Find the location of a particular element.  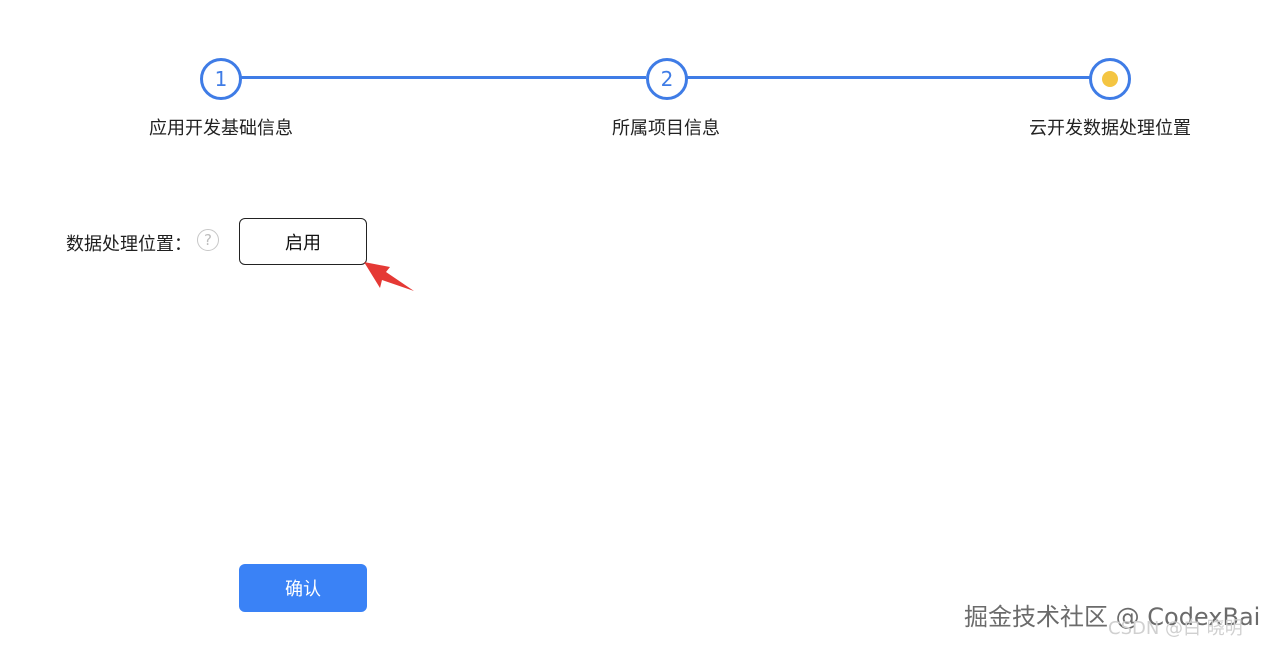

step-3-label: 云开发数据处理位置 is located at coordinates (1110, 128).